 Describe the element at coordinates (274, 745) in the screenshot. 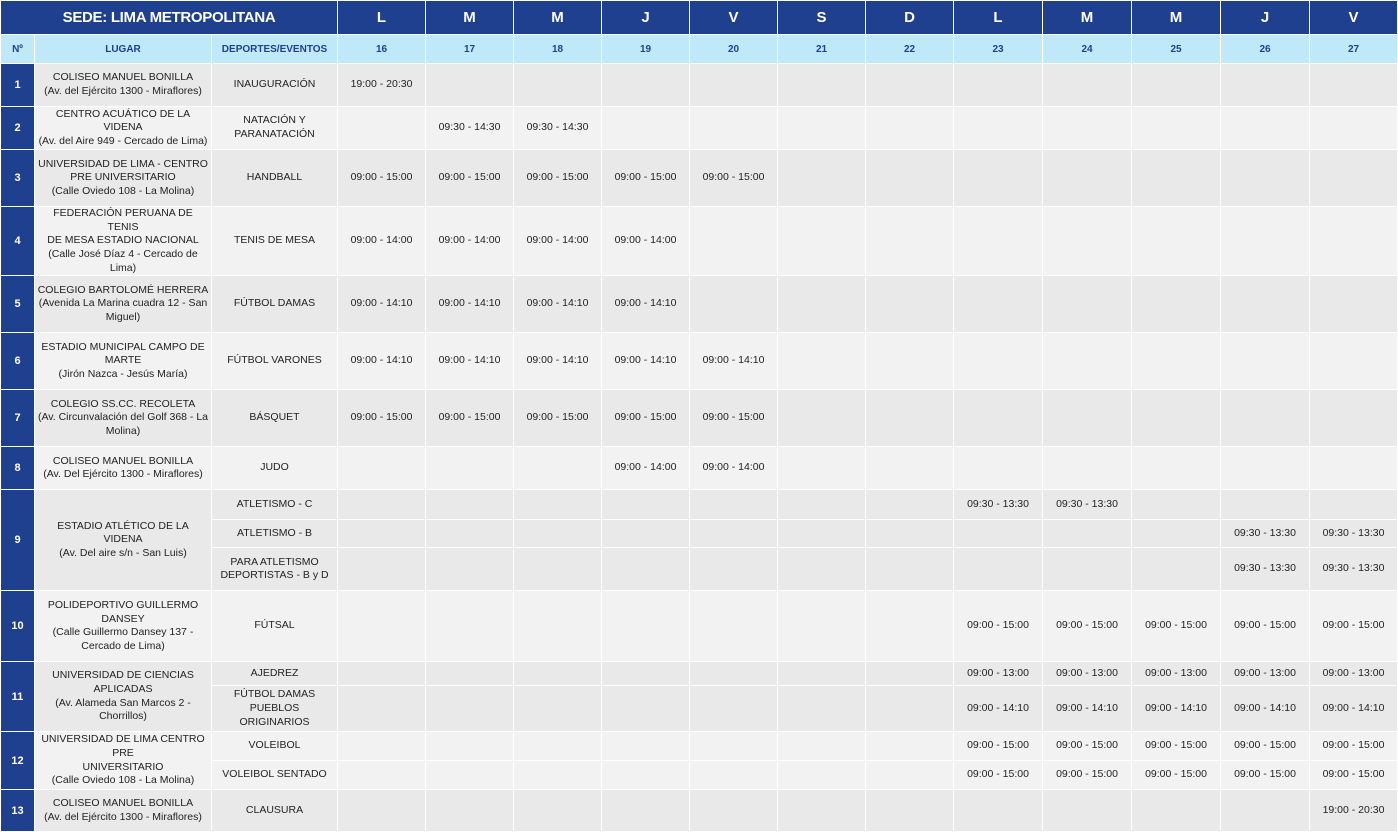

I see `event-line: VOLEIBOL` at that location.